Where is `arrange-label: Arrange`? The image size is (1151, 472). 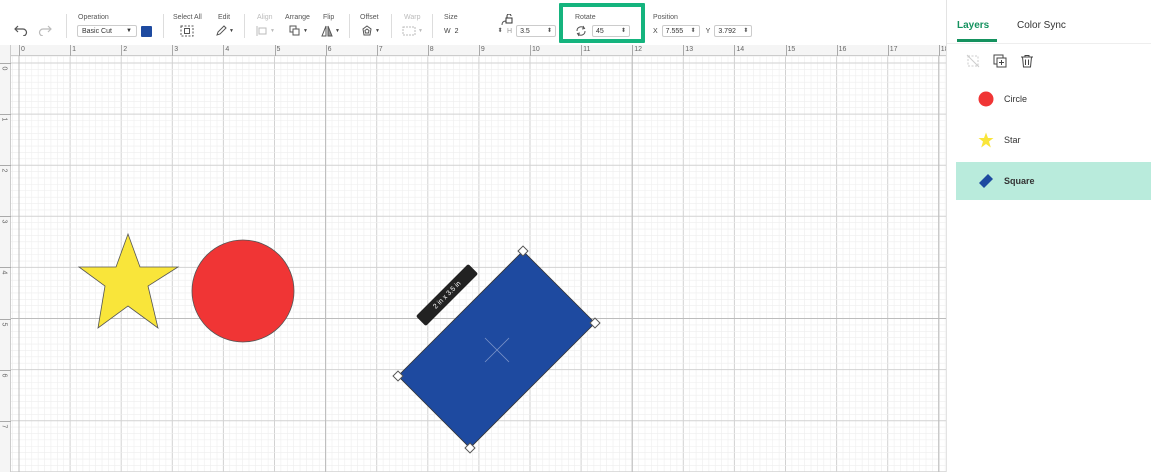 arrange-label: Arrange is located at coordinates (297, 17).